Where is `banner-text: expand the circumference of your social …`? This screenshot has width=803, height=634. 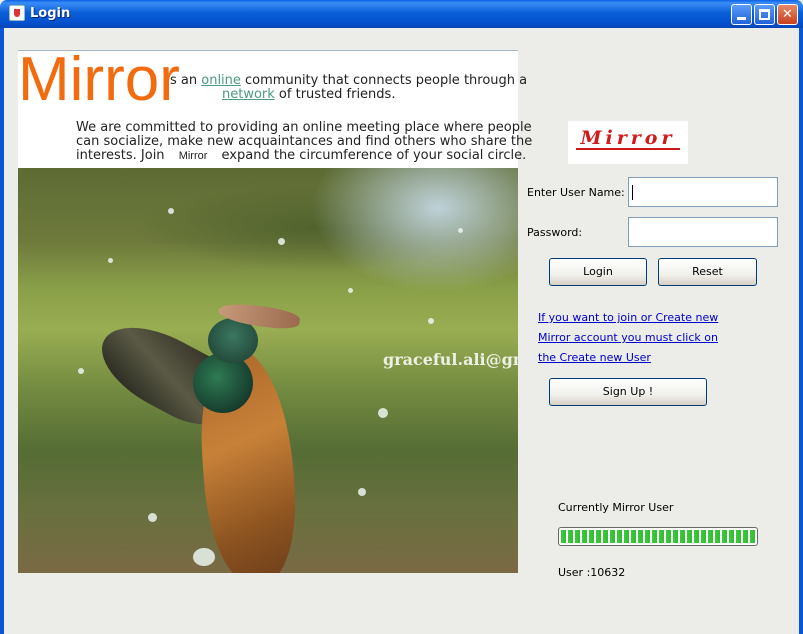
banner-text: expand the circumference of your social … is located at coordinates (372, 155).